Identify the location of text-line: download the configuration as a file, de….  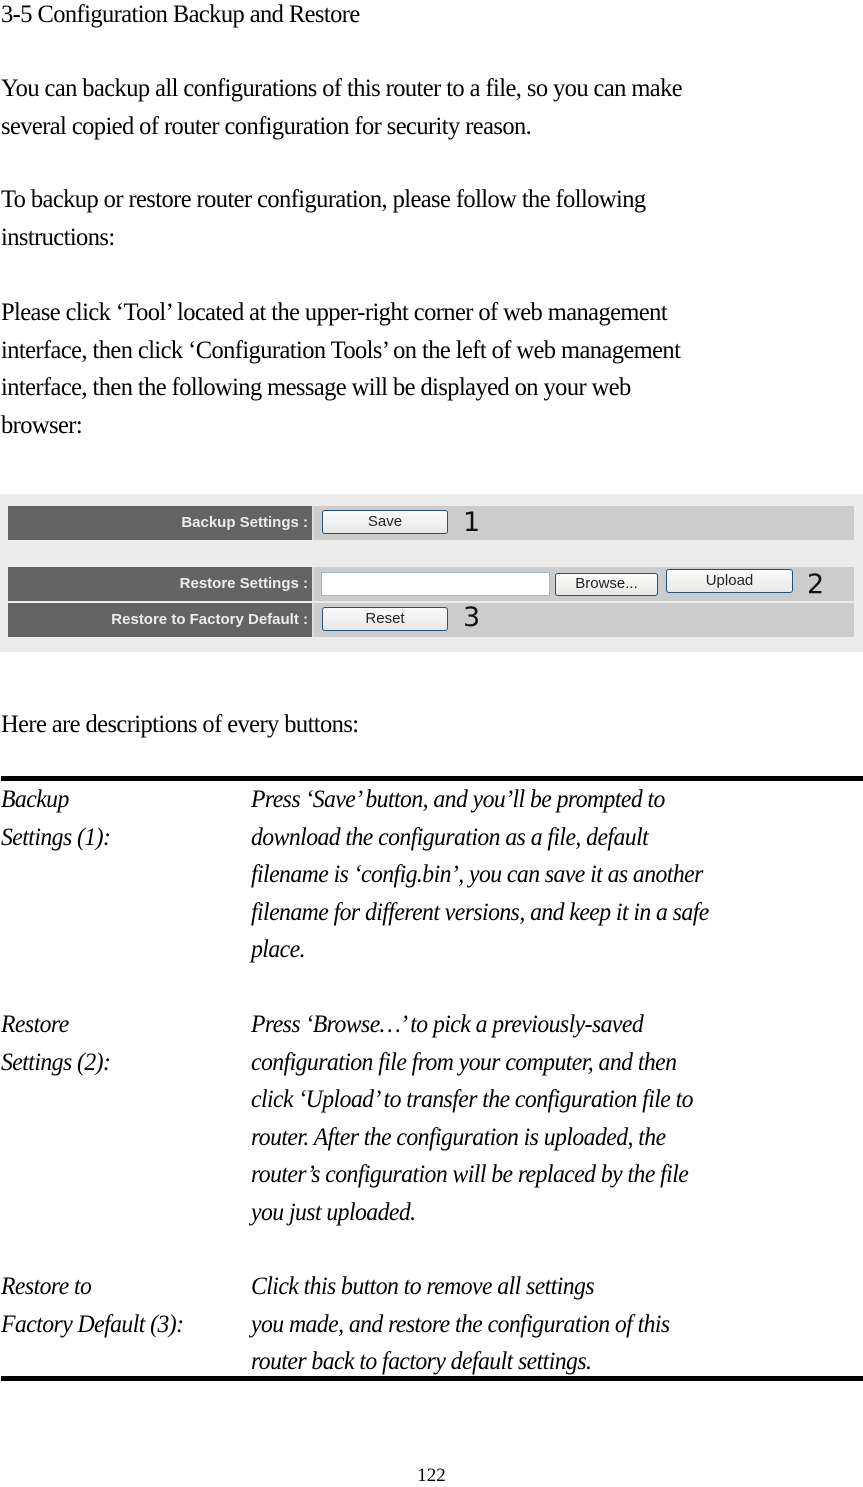
(450, 836).